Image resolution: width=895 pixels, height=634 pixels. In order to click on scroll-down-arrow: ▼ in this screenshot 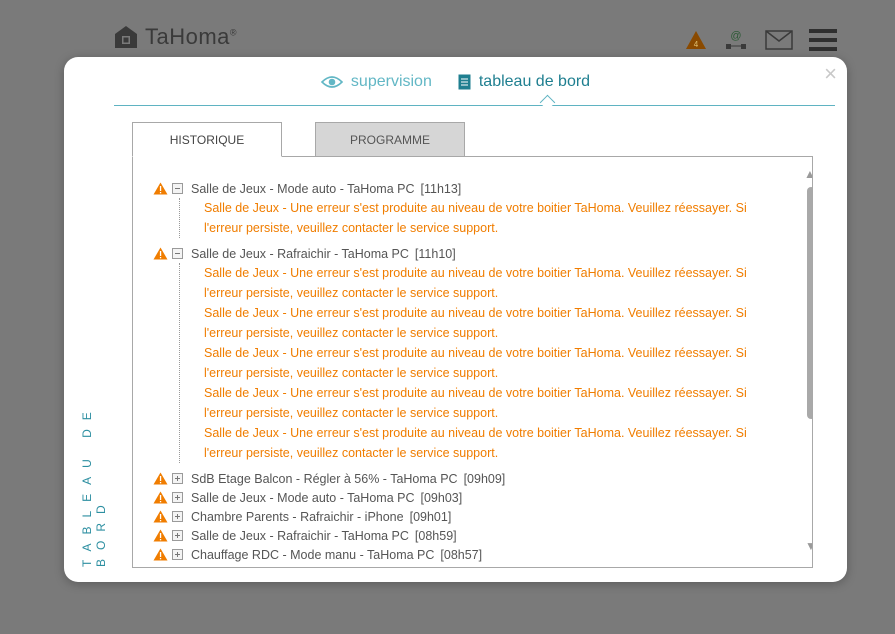, I will do `click(808, 546)`.